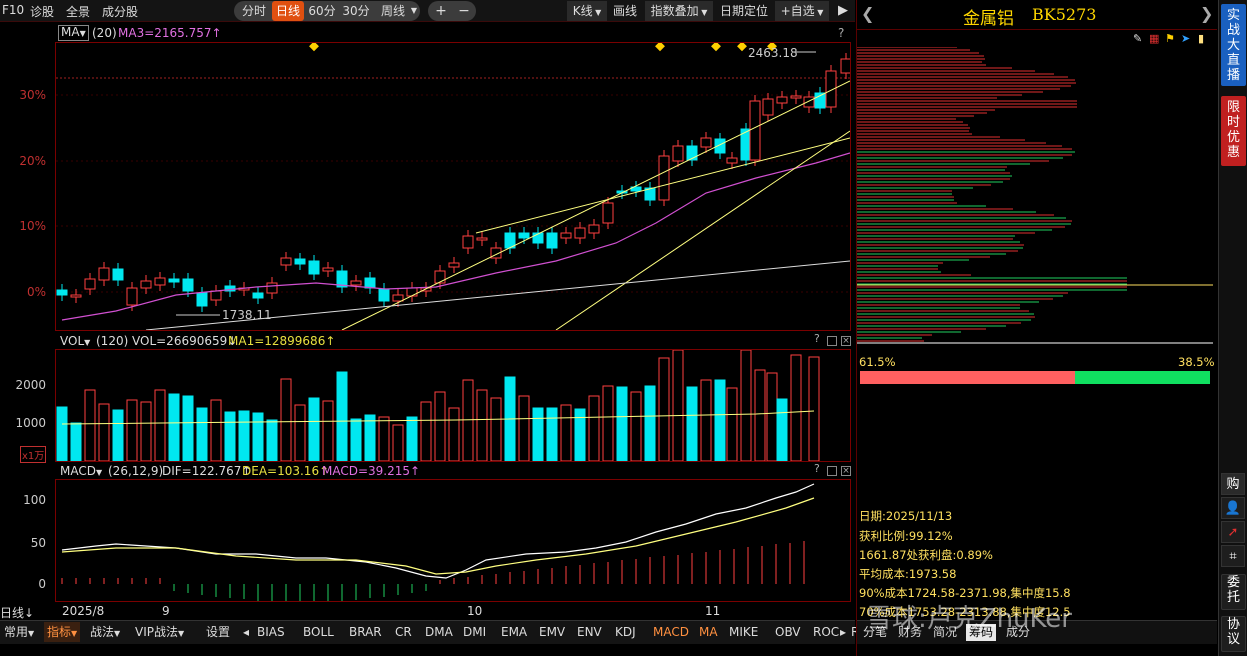  Describe the element at coordinates (744, 11) in the screenshot. I see `date-locate-button: 日期定位` at that location.